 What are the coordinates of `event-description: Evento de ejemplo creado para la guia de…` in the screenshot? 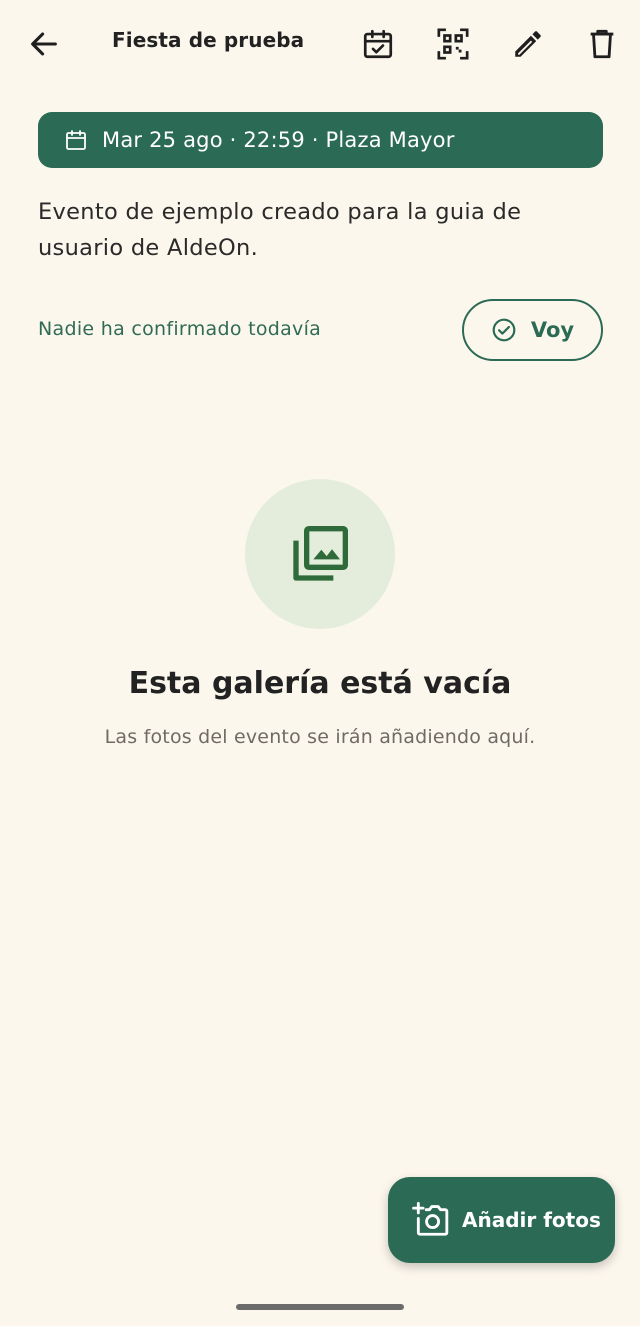 It's located at (280, 230).